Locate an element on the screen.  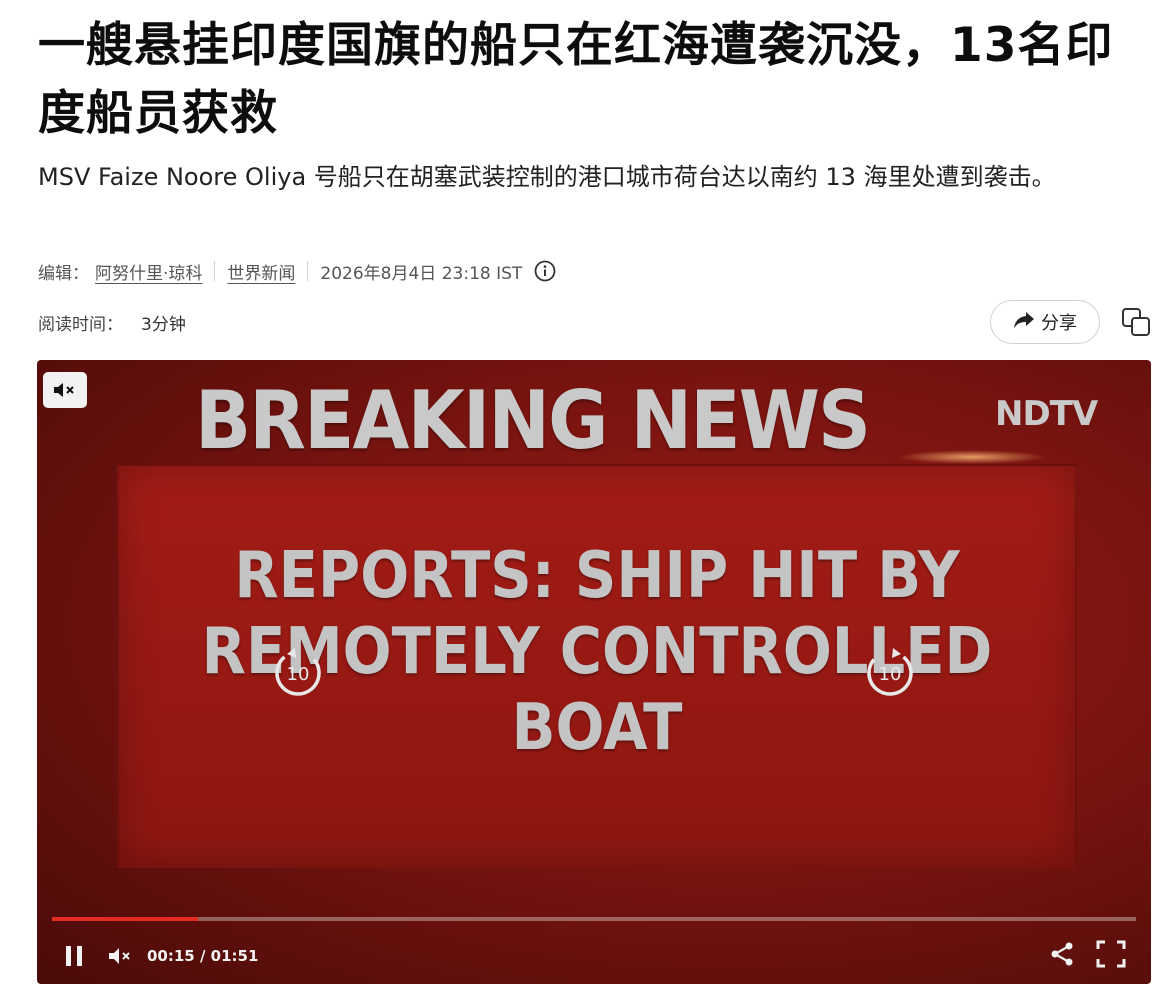
editor-label: 编辑： is located at coordinates (63, 273).